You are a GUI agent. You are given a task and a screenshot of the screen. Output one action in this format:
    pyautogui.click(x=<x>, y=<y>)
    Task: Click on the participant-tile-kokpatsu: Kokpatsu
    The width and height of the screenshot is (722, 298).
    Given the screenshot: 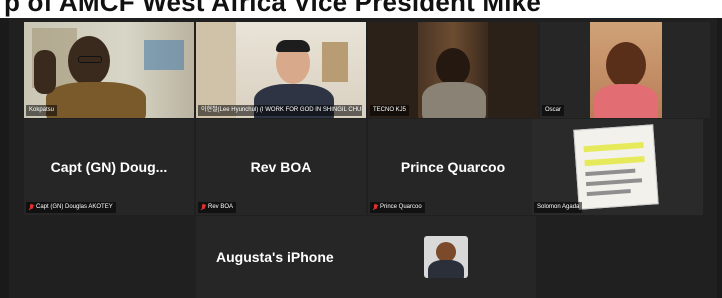 What is the action you would take?
    pyautogui.click(x=109, y=70)
    